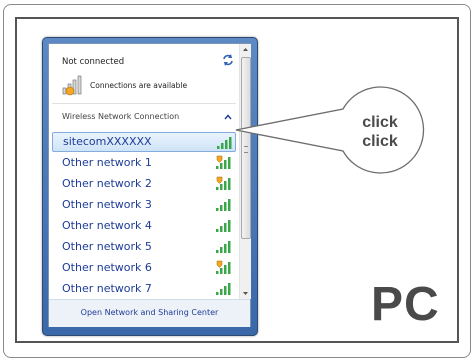 This screenshot has width=476, height=361. I want to click on network-item: Other network 4, so click(144, 226).